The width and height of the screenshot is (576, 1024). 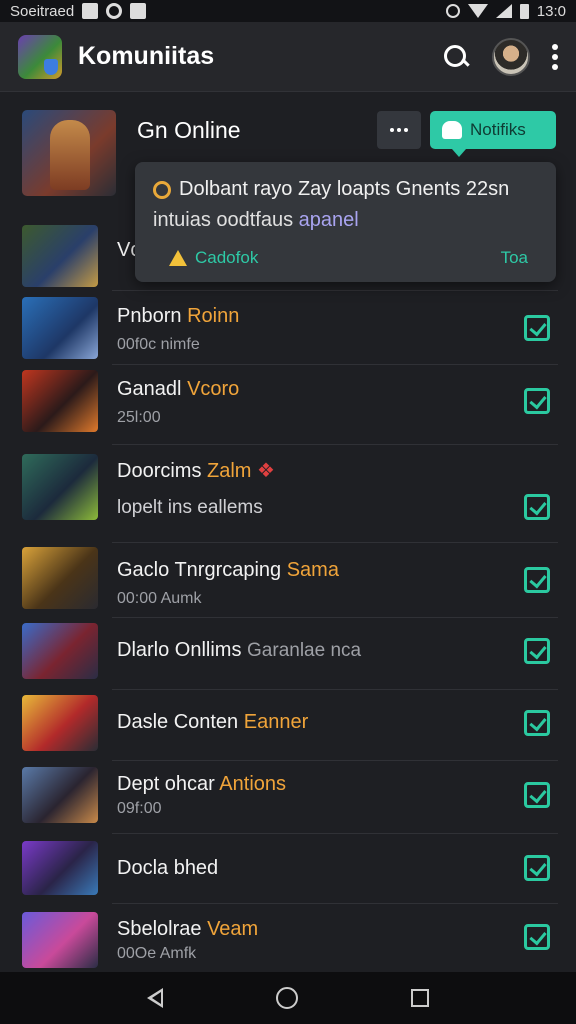 I want to click on search-icon, so click(x=456, y=57).